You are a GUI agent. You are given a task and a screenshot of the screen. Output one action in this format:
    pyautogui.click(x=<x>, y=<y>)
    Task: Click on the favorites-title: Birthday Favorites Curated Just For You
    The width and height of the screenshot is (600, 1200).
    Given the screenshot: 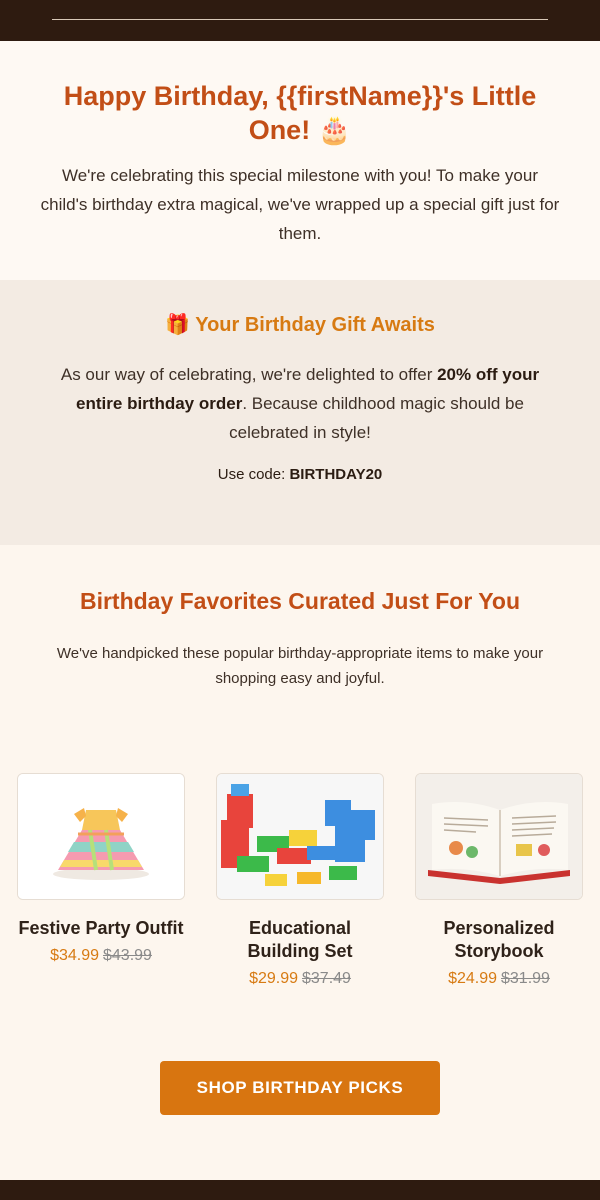 What is the action you would take?
    pyautogui.click(x=300, y=601)
    